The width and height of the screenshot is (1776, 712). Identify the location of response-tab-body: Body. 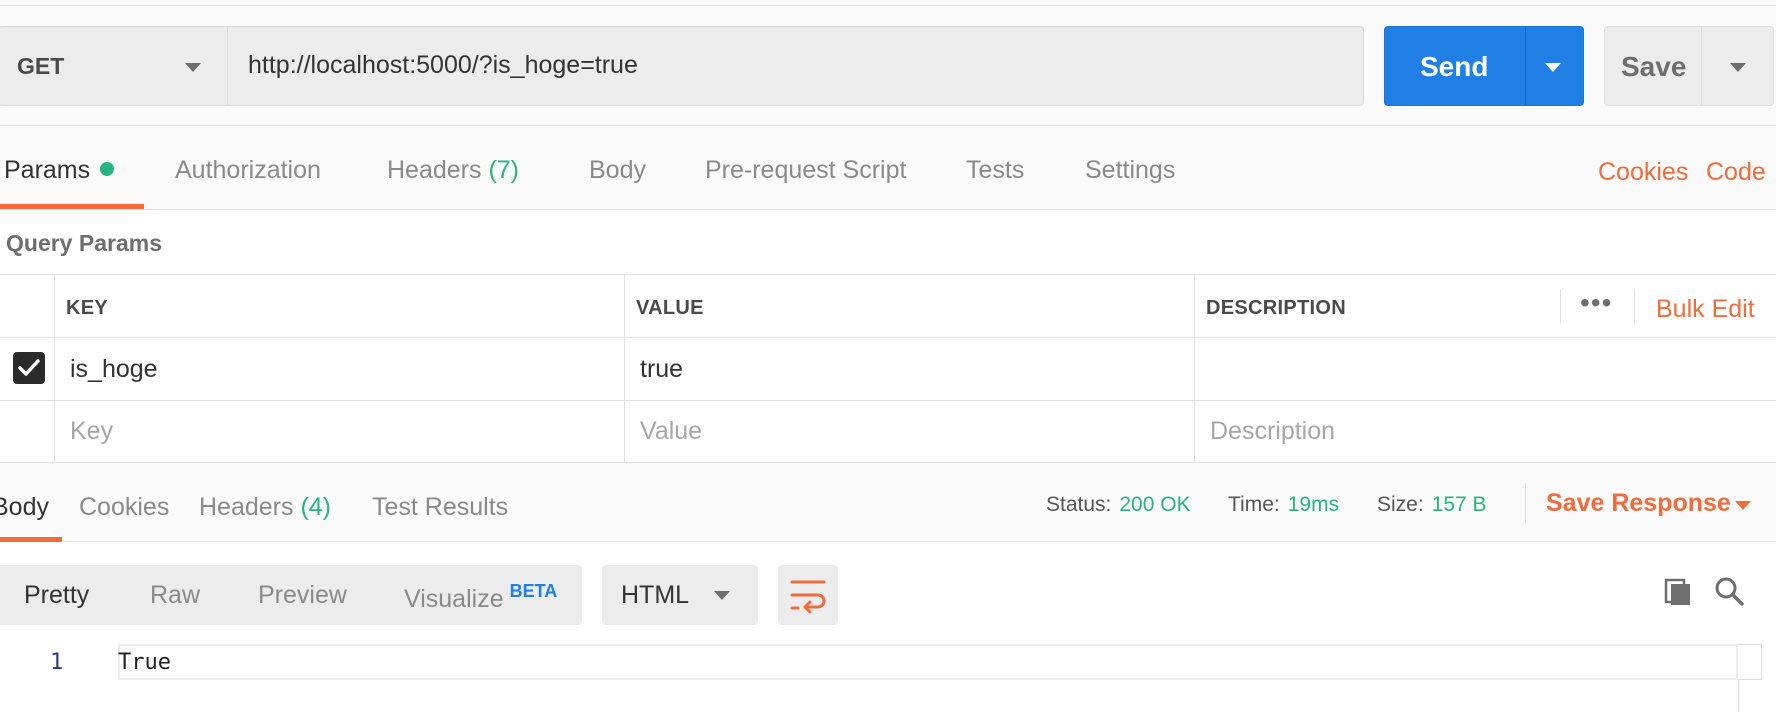
(24, 507).